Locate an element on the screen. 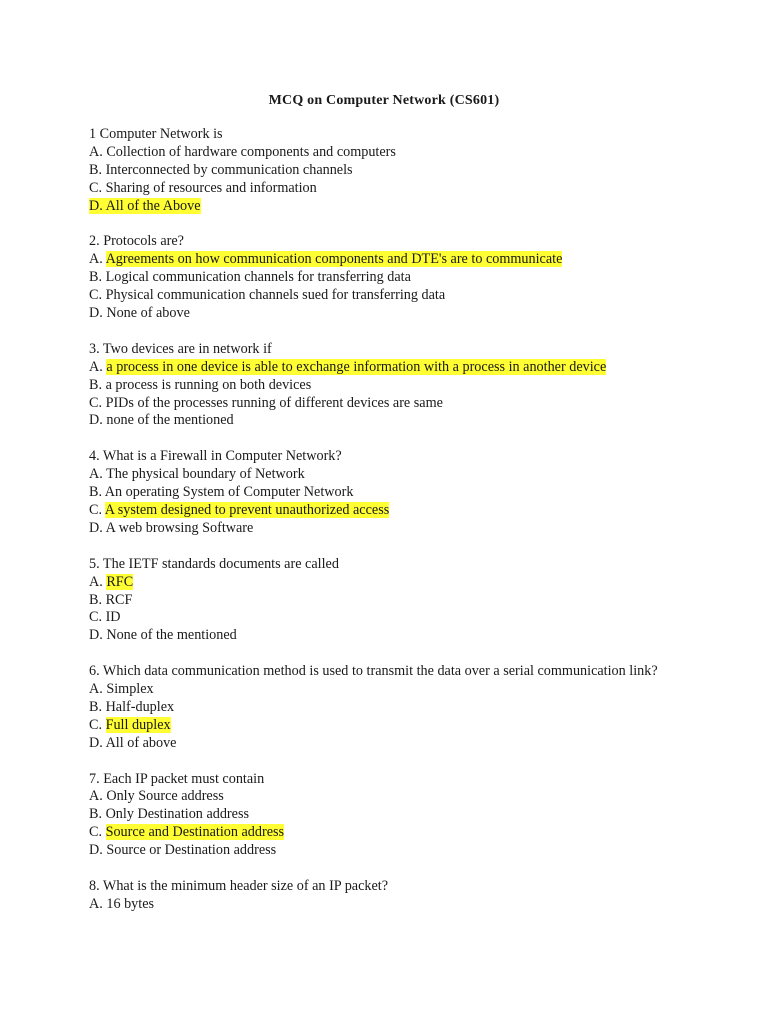 The image size is (768, 1024). option-correct-answer: C. Source and Destination address is located at coordinates (389, 833).